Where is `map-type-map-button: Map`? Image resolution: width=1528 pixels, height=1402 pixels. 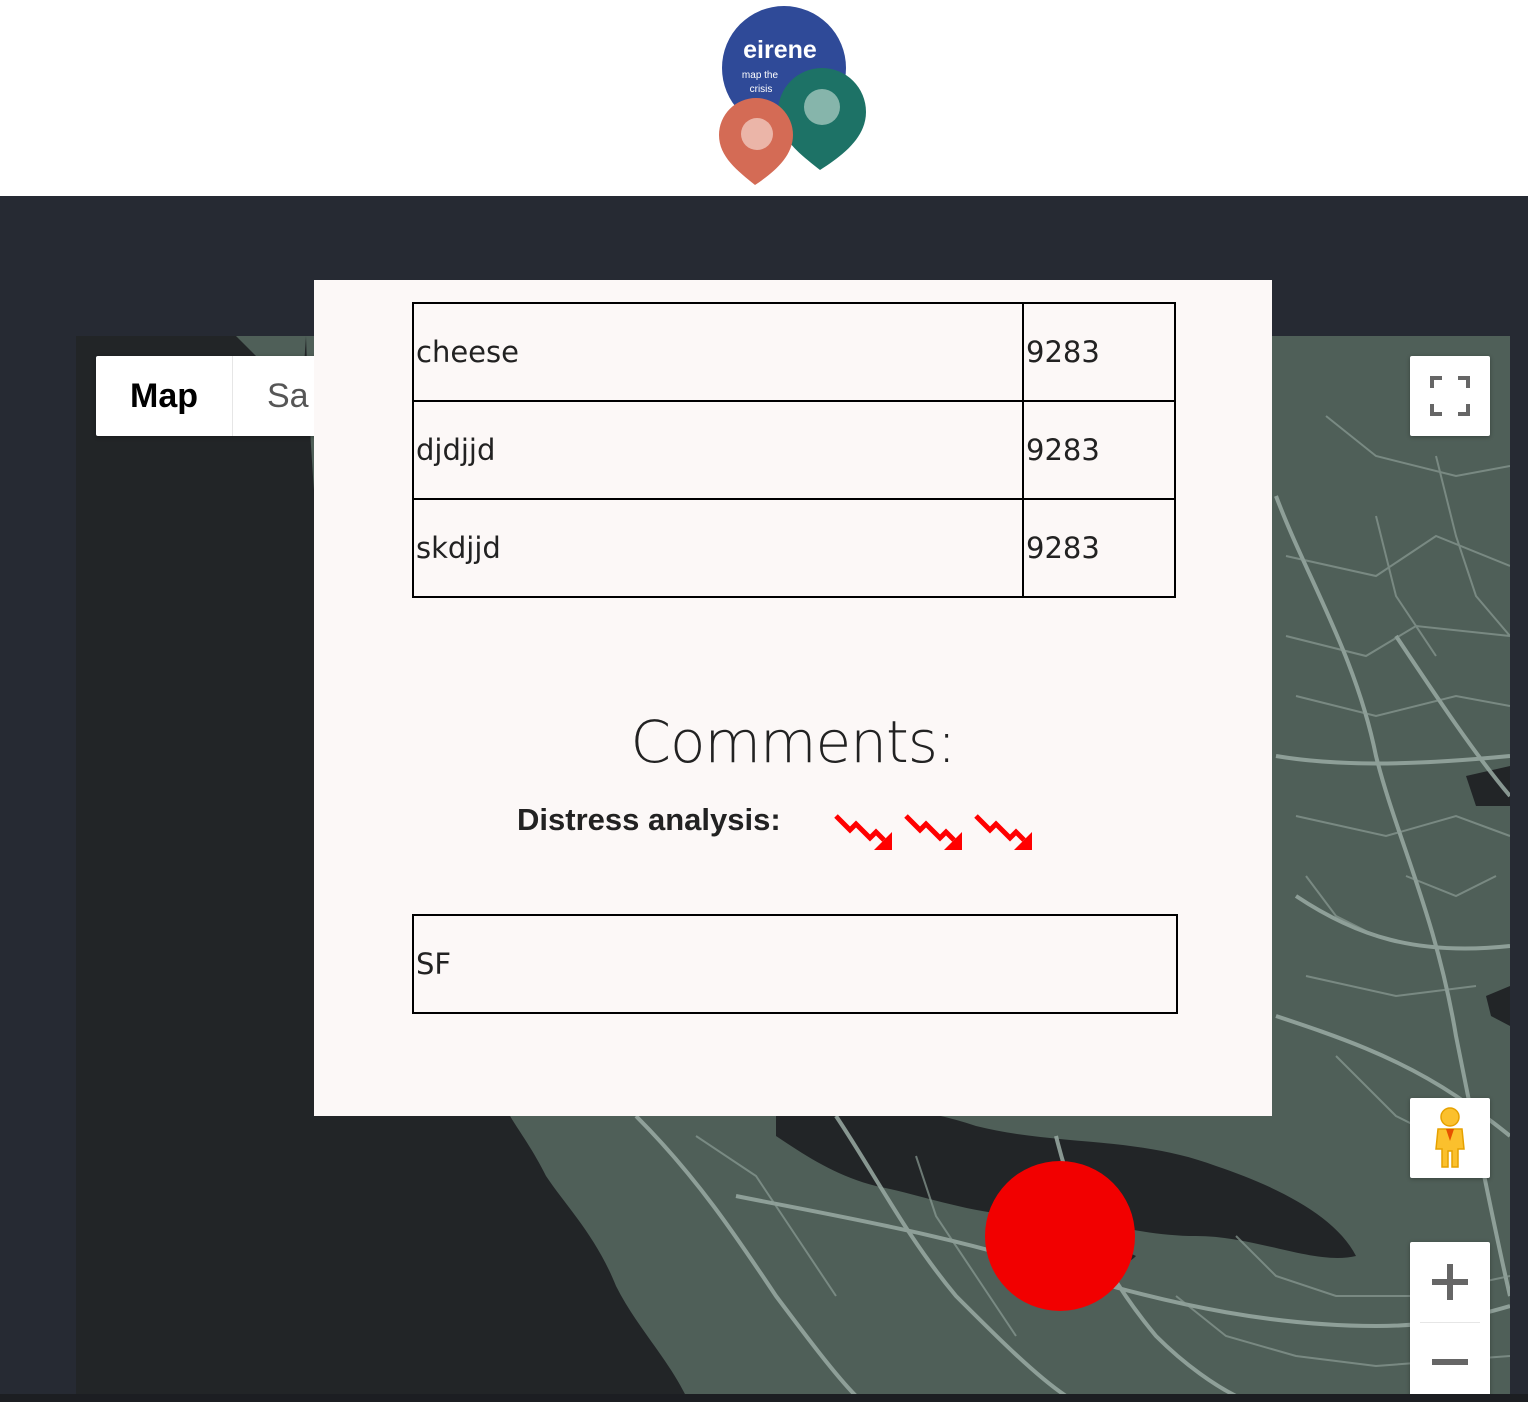
map-type-map-button: Map is located at coordinates (164, 396).